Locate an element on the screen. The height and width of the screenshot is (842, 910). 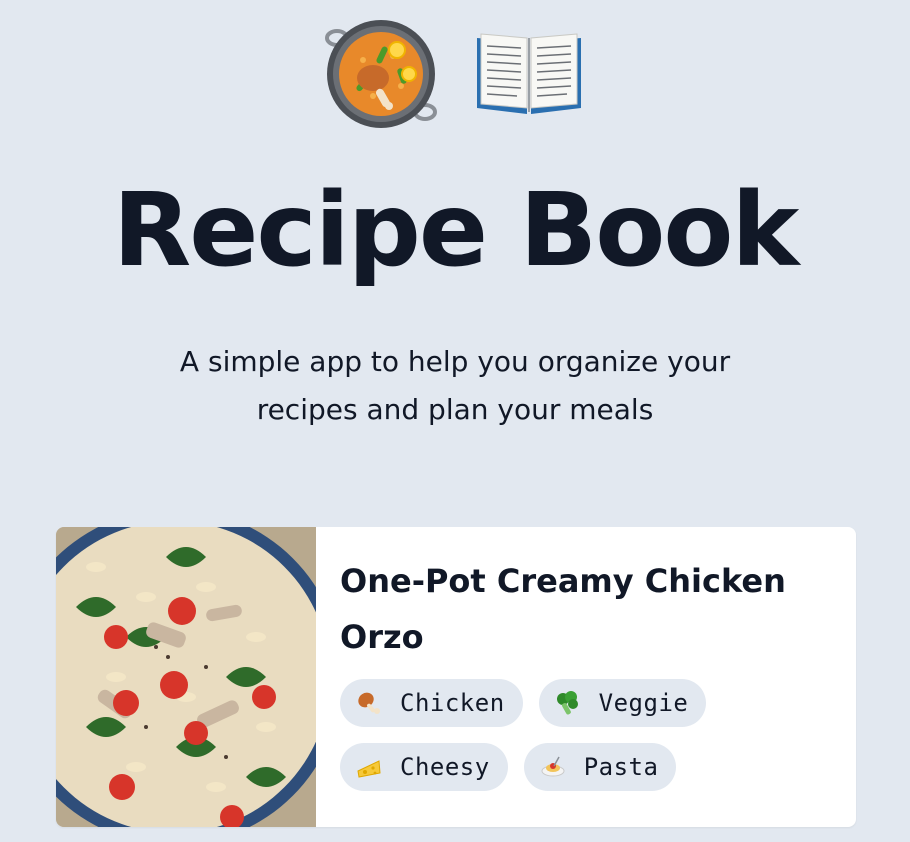
tag-label: Veggie is located at coordinates (643, 703).